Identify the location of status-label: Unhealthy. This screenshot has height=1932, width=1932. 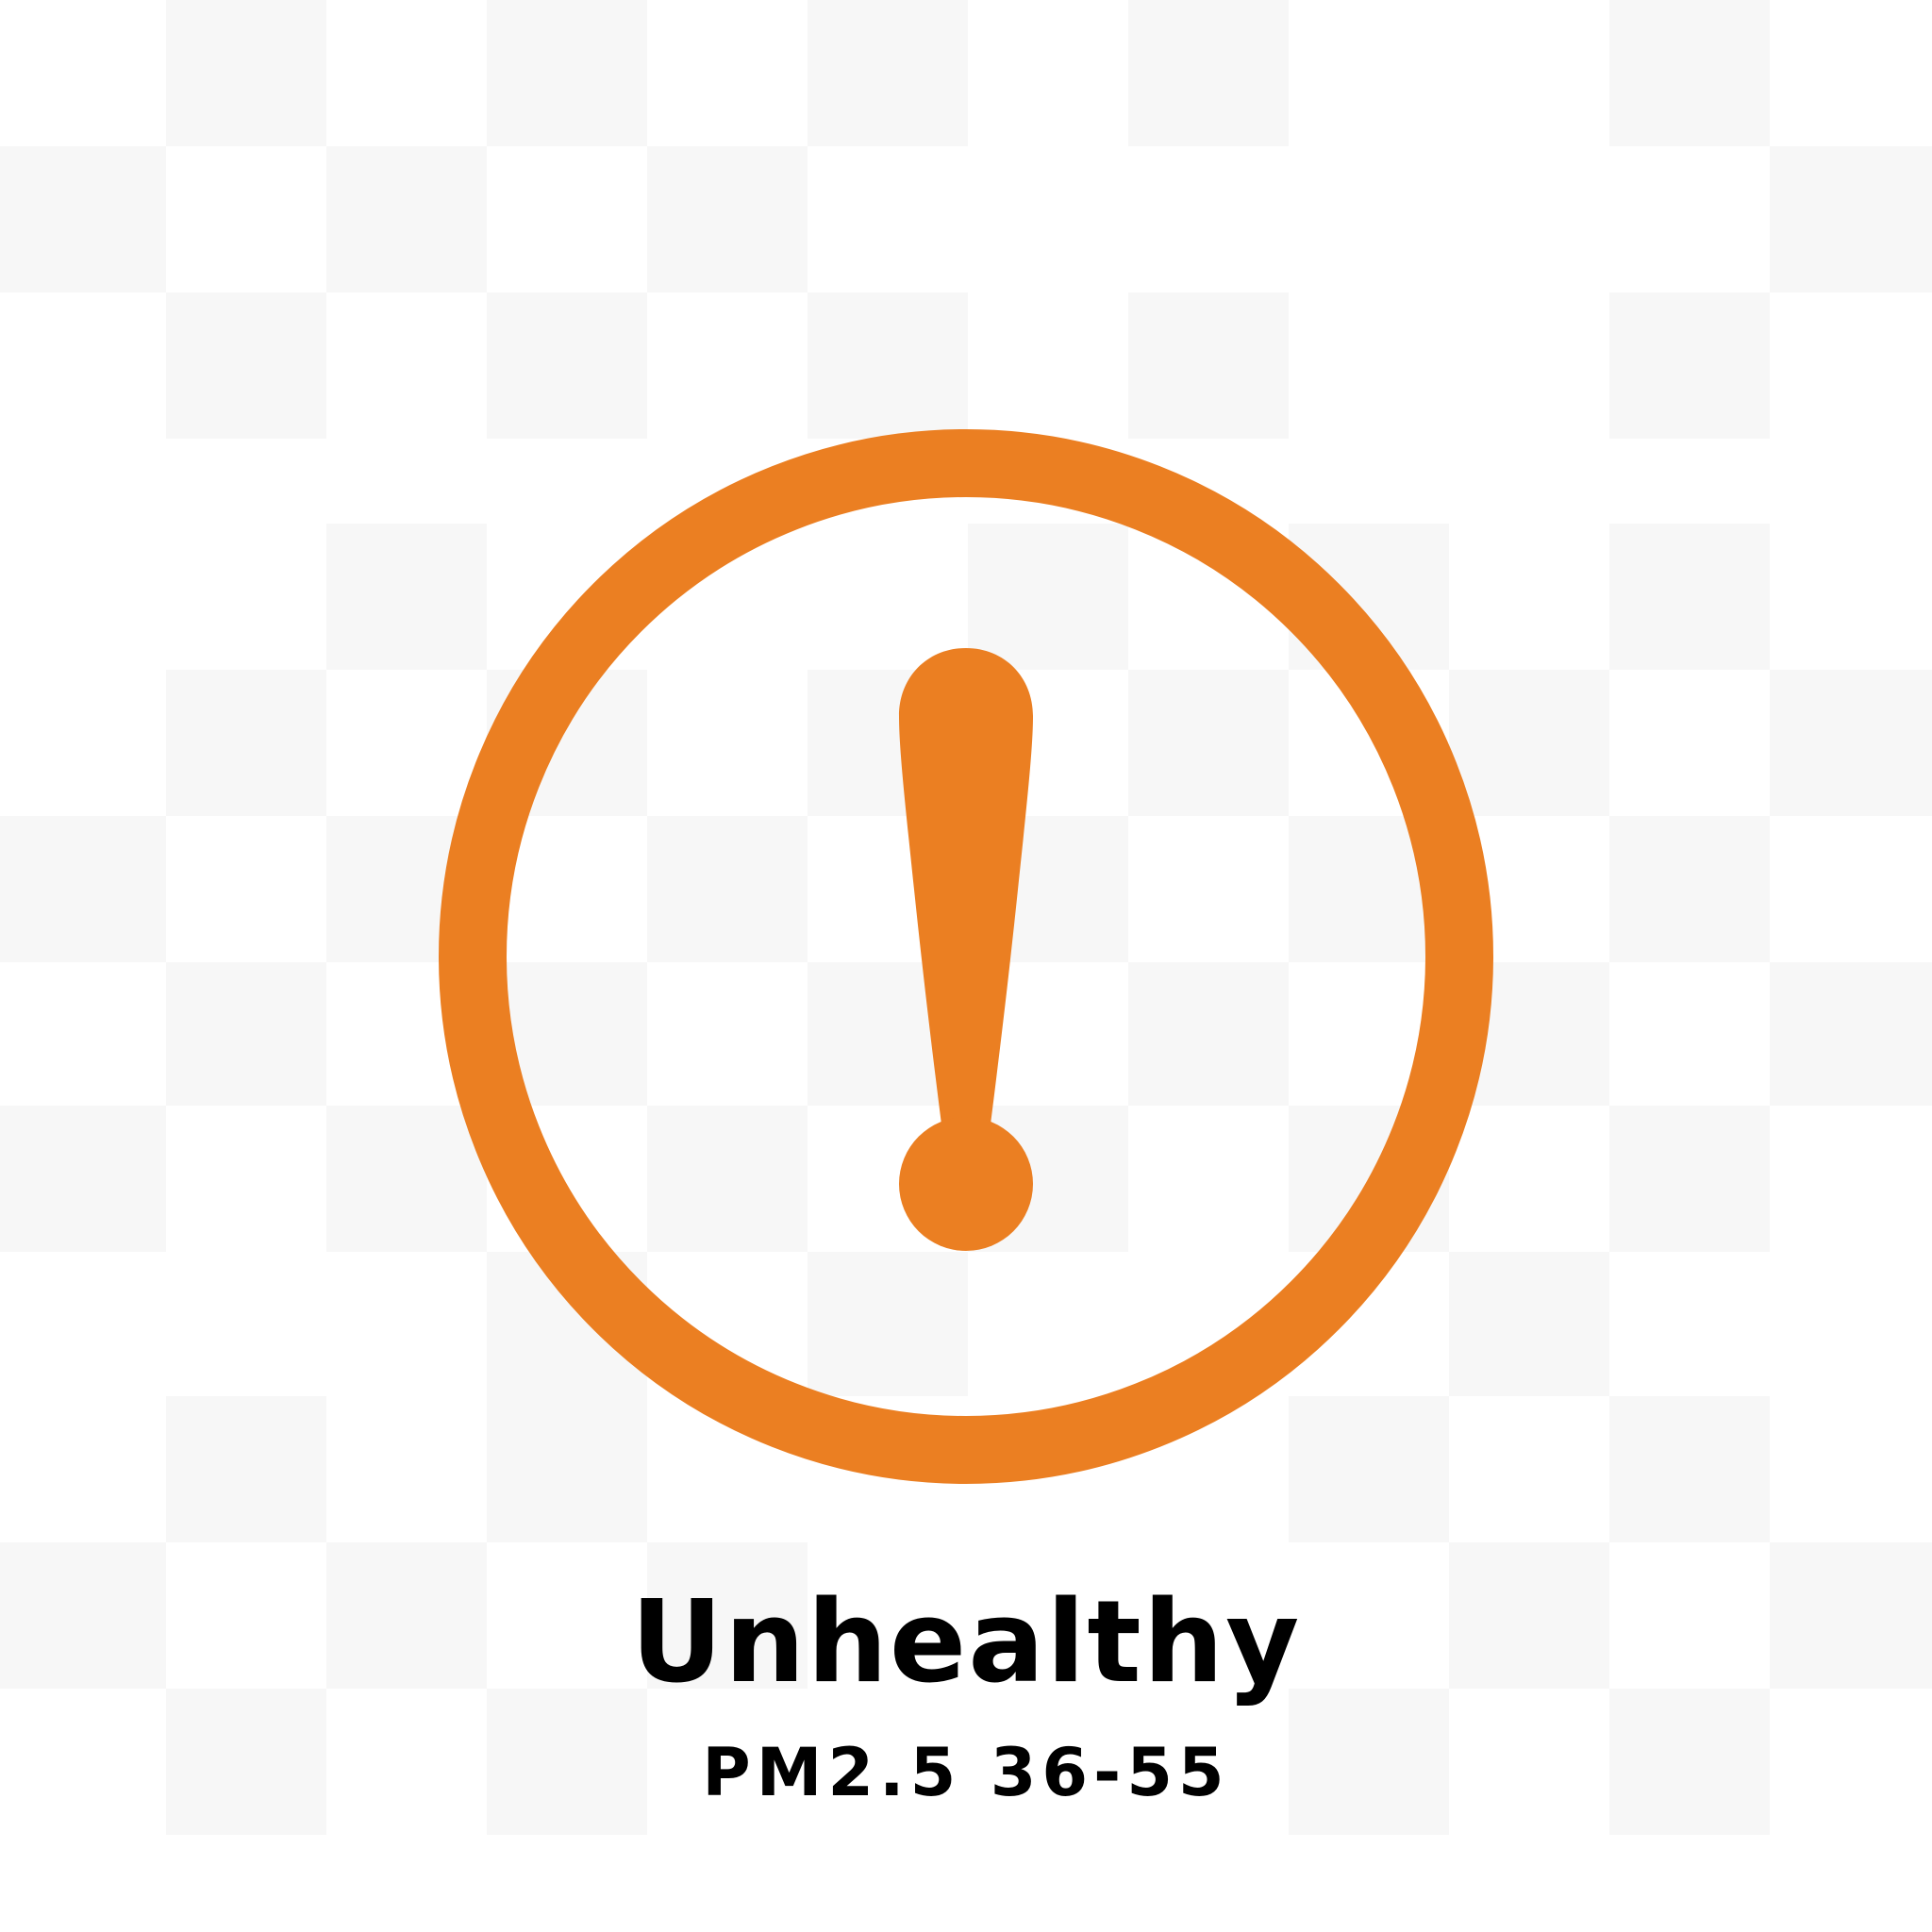
(966, 1643).